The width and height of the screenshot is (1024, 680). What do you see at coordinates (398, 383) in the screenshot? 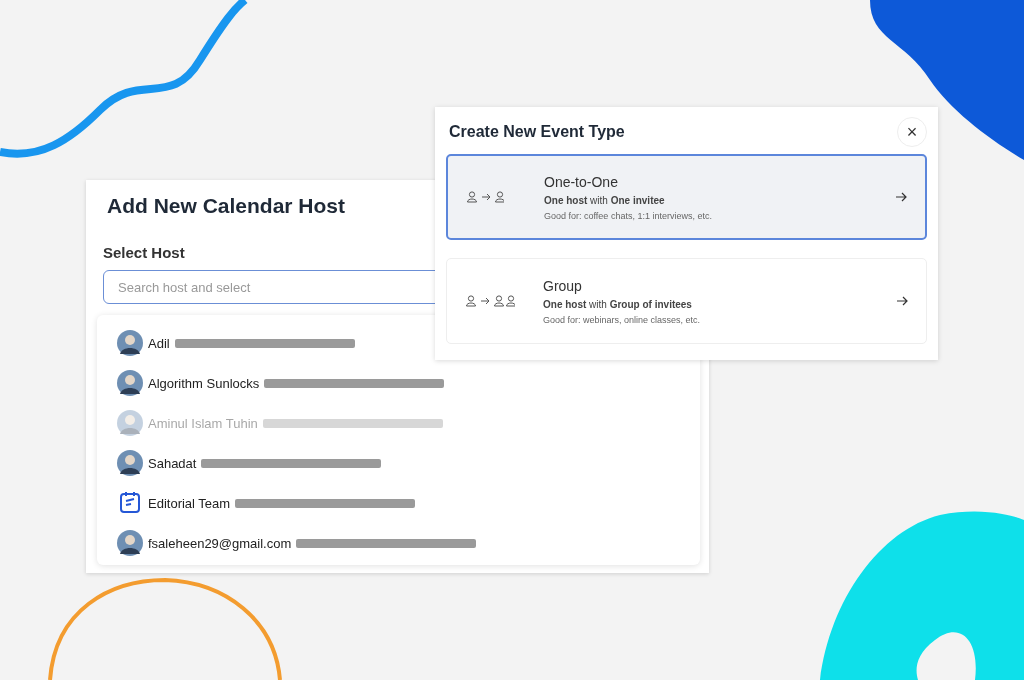
I see `dropdown-item: Algorithm Sunlocks` at bounding box center [398, 383].